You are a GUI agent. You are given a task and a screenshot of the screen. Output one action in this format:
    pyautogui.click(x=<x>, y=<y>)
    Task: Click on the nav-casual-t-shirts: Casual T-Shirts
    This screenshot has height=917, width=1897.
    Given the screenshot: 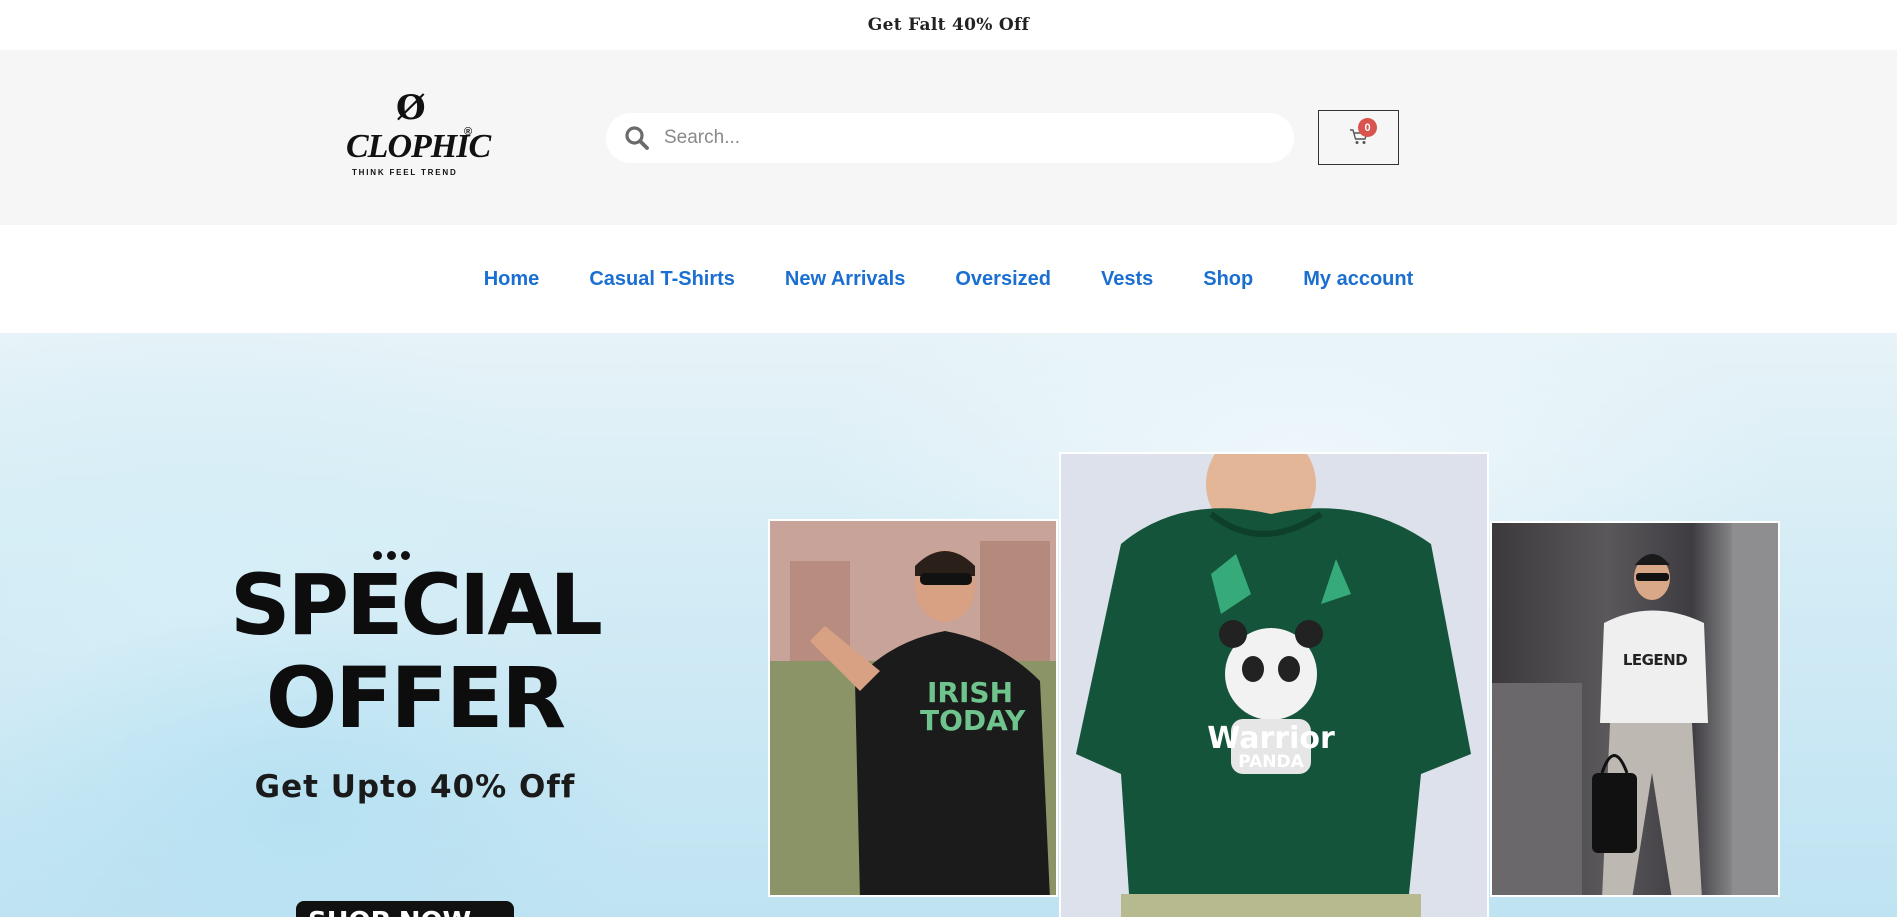 What is the action you would take?
    pyautogui.click(x=662, y=279)
    